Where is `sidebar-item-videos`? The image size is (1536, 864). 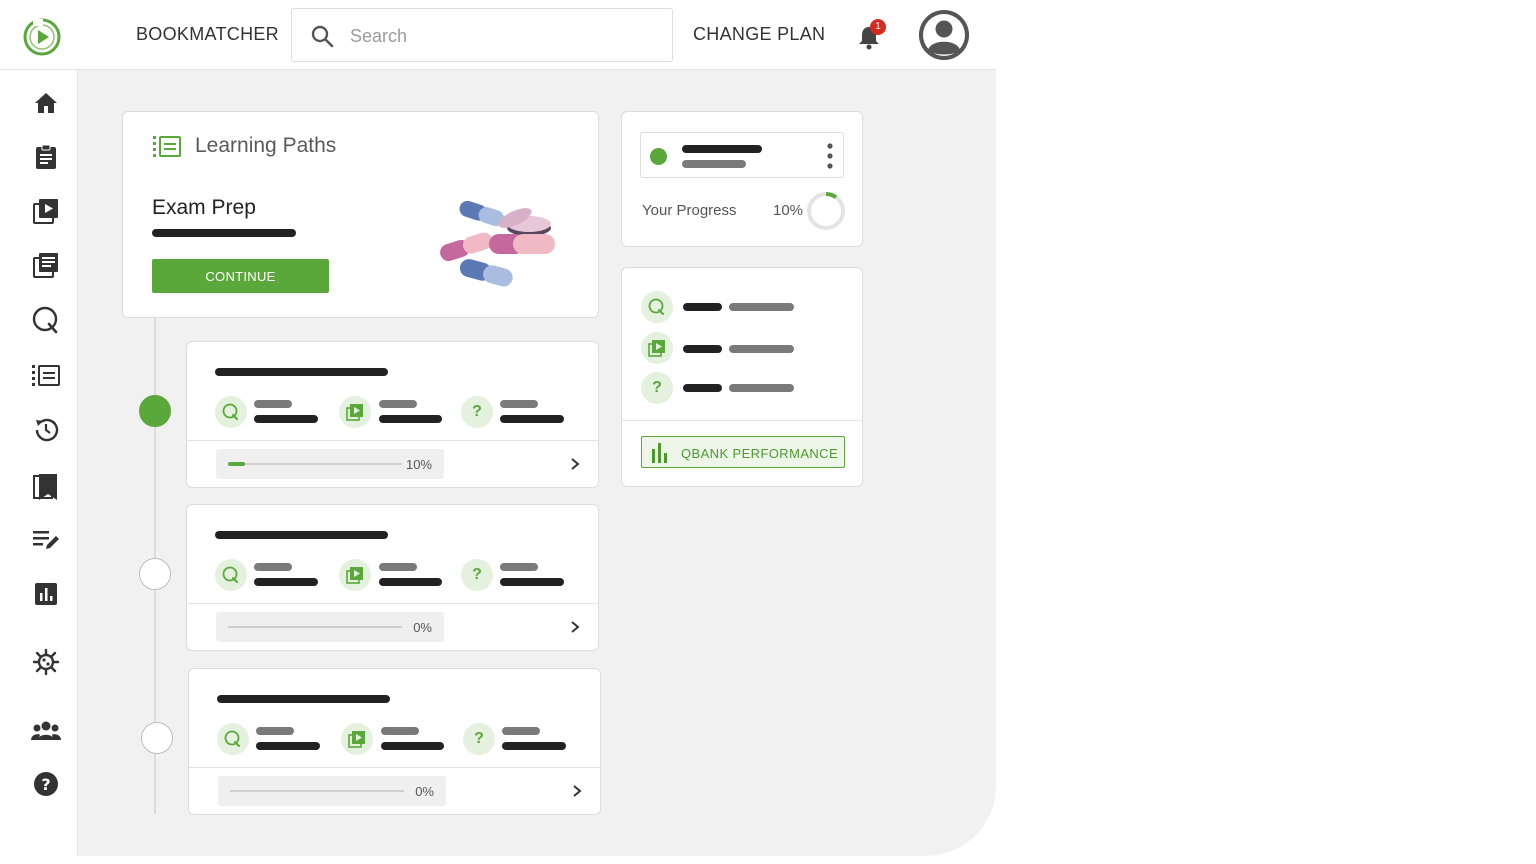
sidebar-item-videos is located at coordinates (46, 211).